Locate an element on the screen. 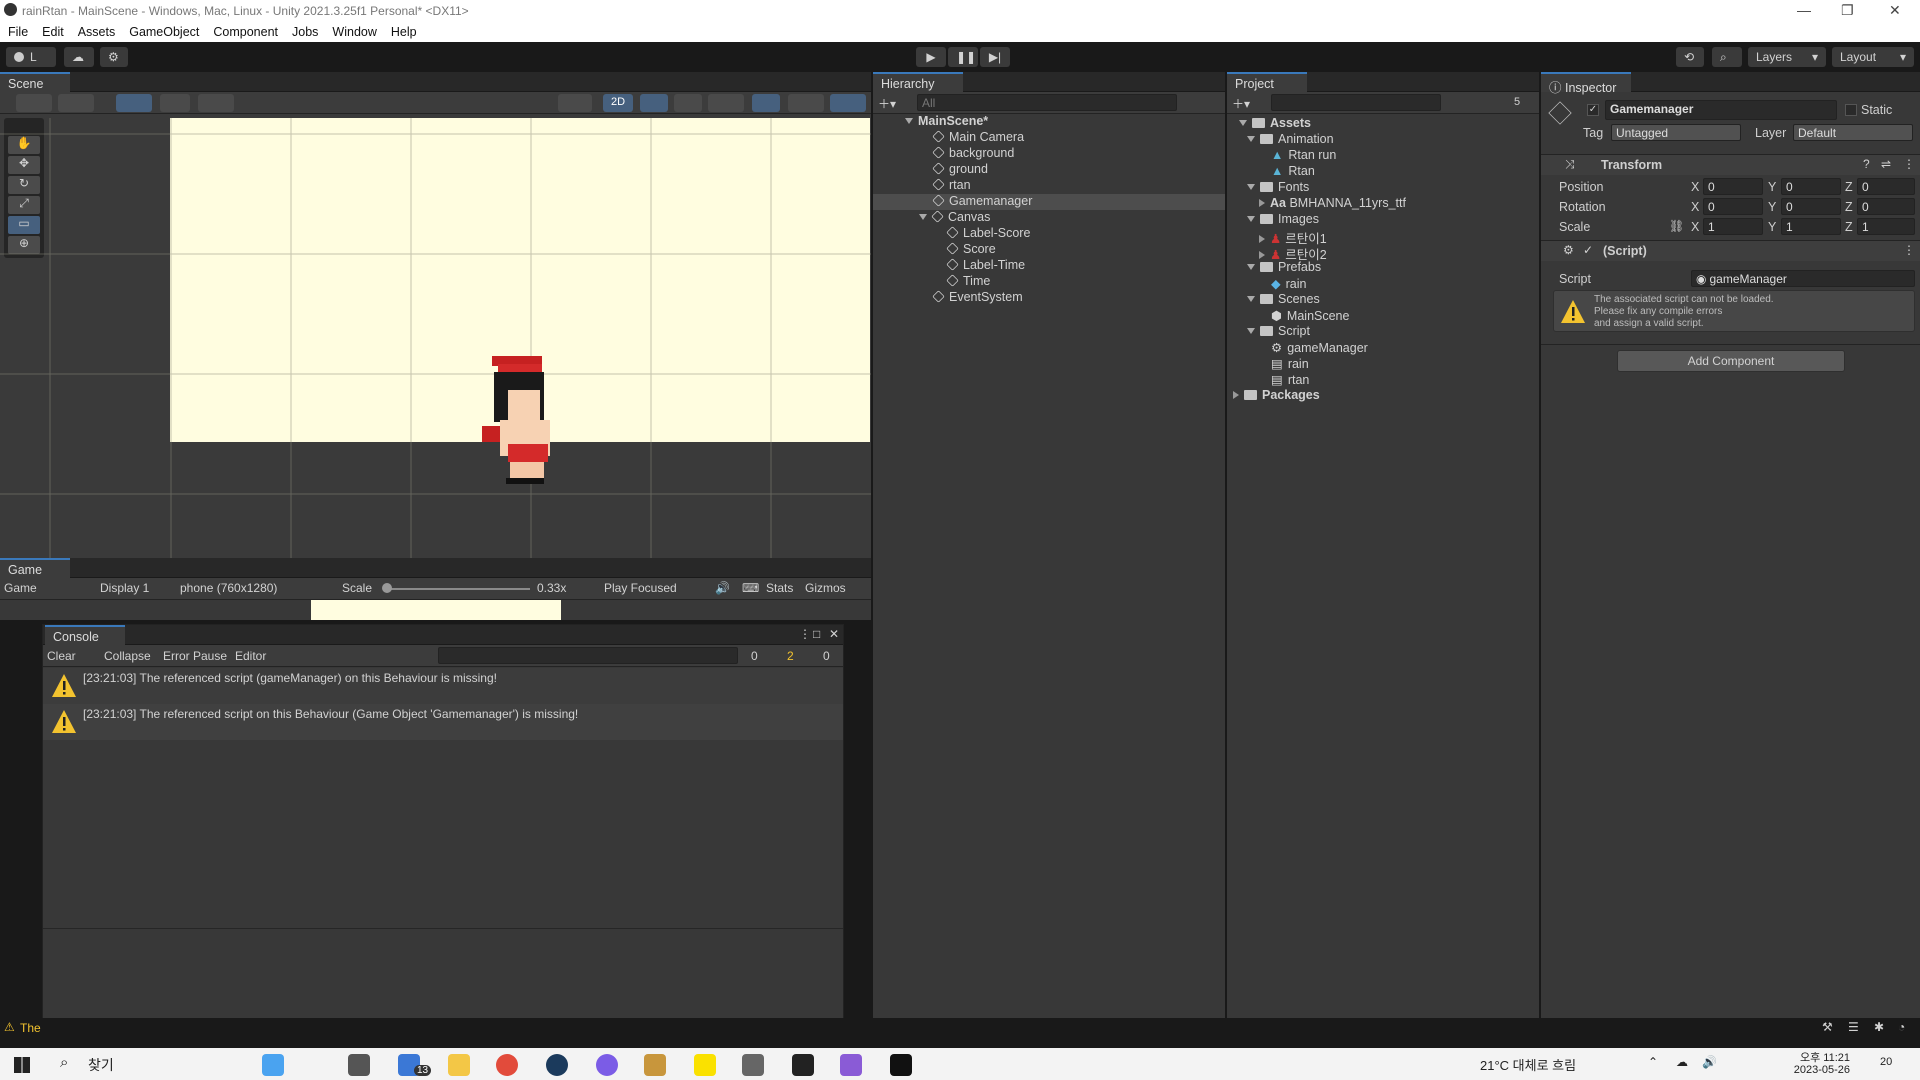 Image resolution: width=1920 pixels, height=1080 pixels. kakaotalk-icon is located at coordinates (705, 1065).